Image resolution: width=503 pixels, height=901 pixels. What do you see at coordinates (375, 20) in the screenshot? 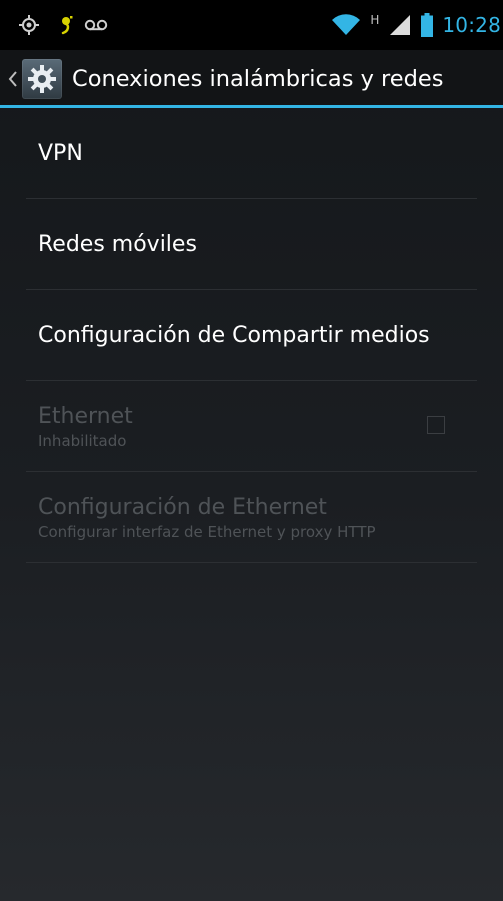
I see `network-type-label: H` at bounding box center [375, 20].